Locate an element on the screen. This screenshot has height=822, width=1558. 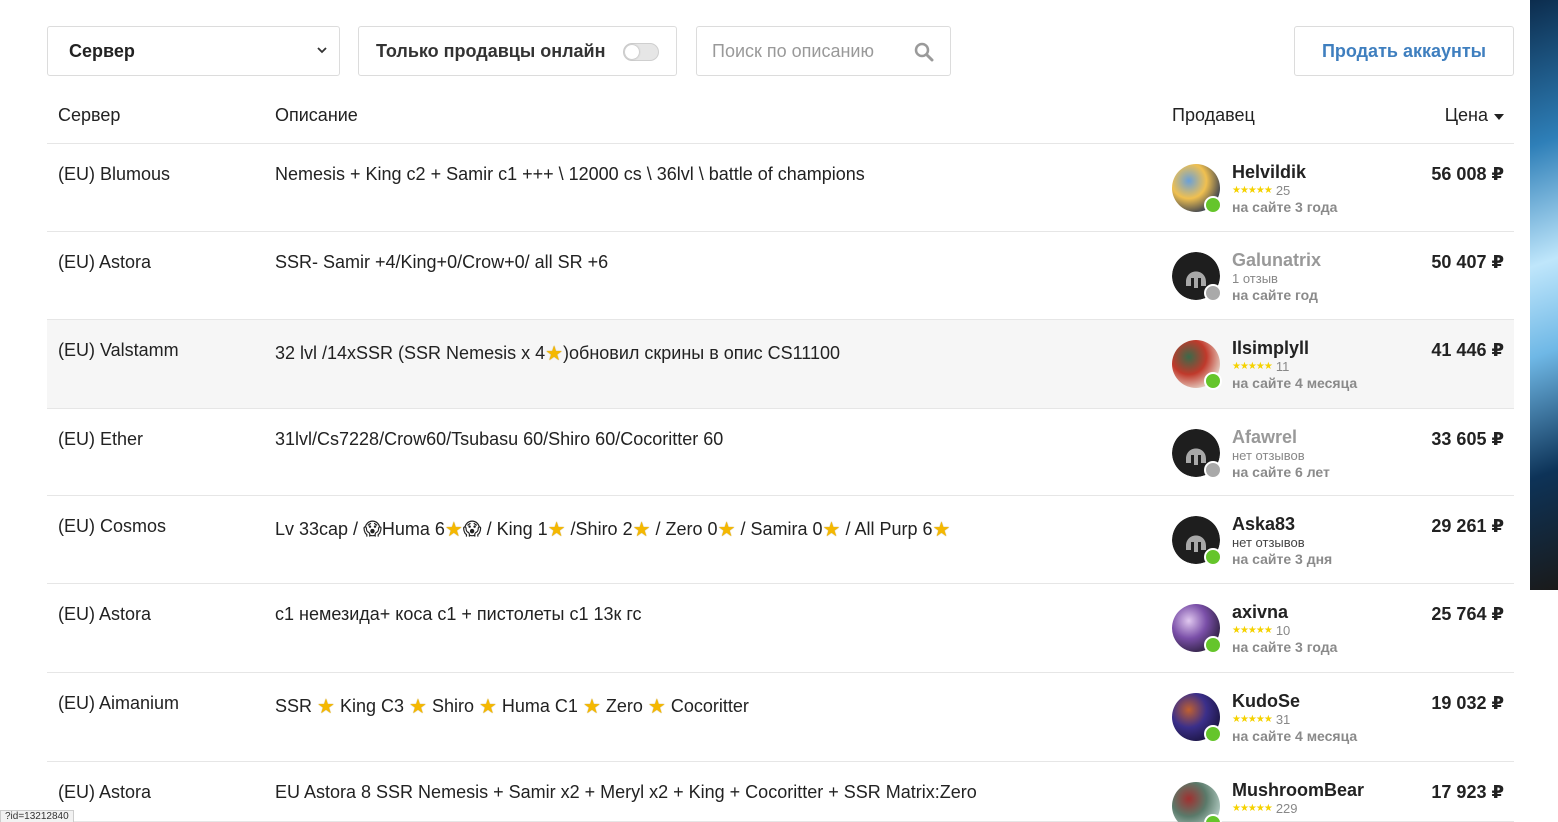
reviews-text: нет отзывов is located at coordinates (1268, 542).